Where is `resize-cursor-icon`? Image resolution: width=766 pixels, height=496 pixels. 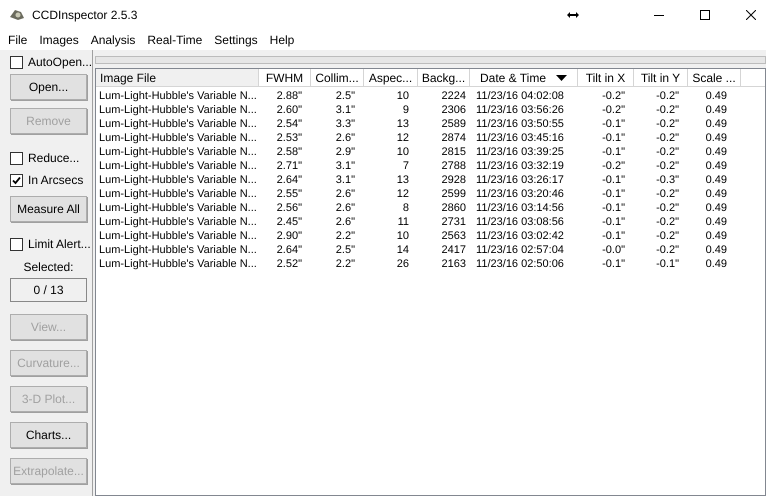 resize-cursor-icon is located at coordinates (573, 15).